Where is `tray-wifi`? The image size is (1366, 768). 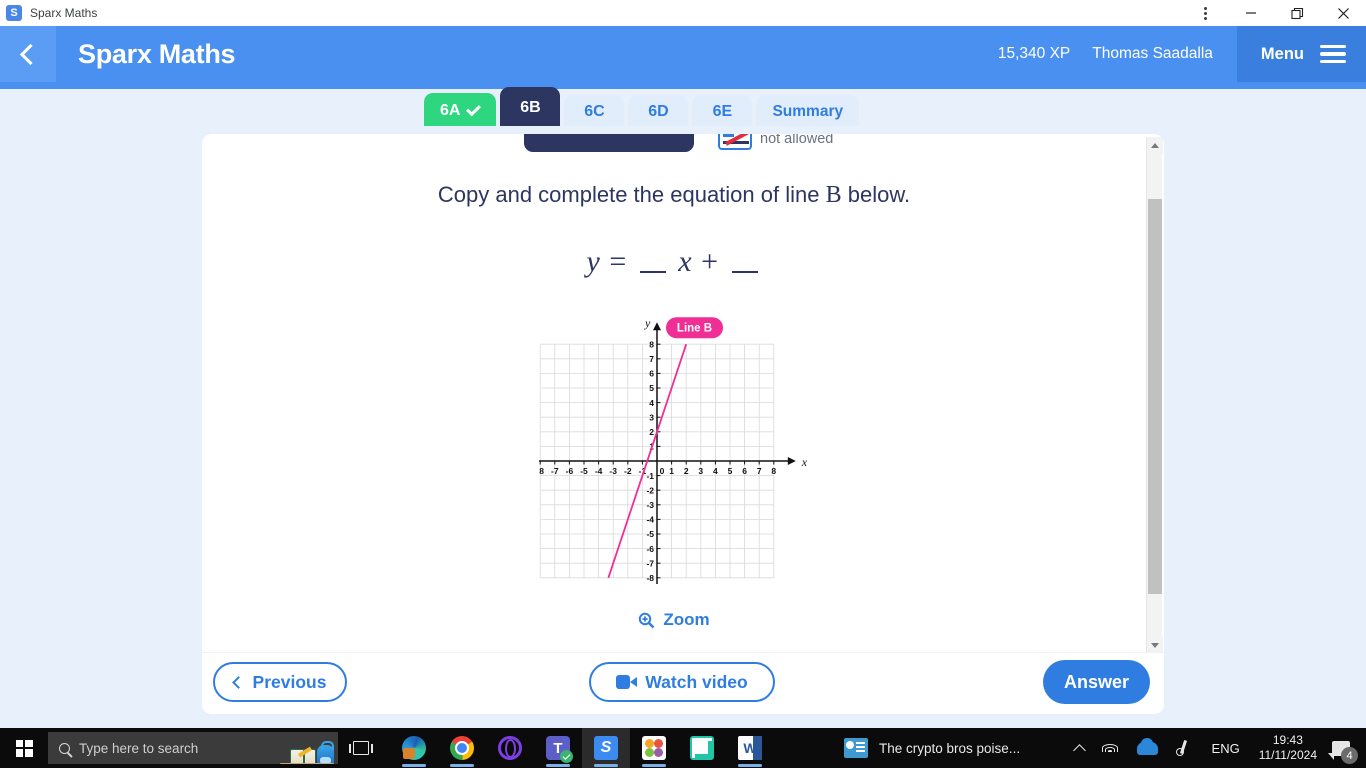 tray-wifi is located at coordinates (1110, 748).